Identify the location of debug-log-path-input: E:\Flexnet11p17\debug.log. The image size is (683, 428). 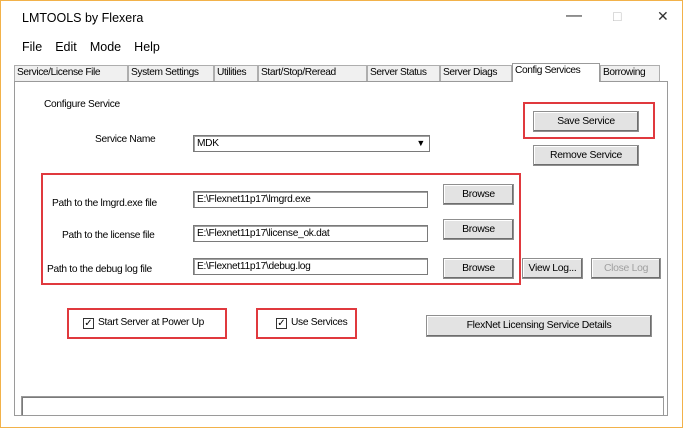
(310, 266).